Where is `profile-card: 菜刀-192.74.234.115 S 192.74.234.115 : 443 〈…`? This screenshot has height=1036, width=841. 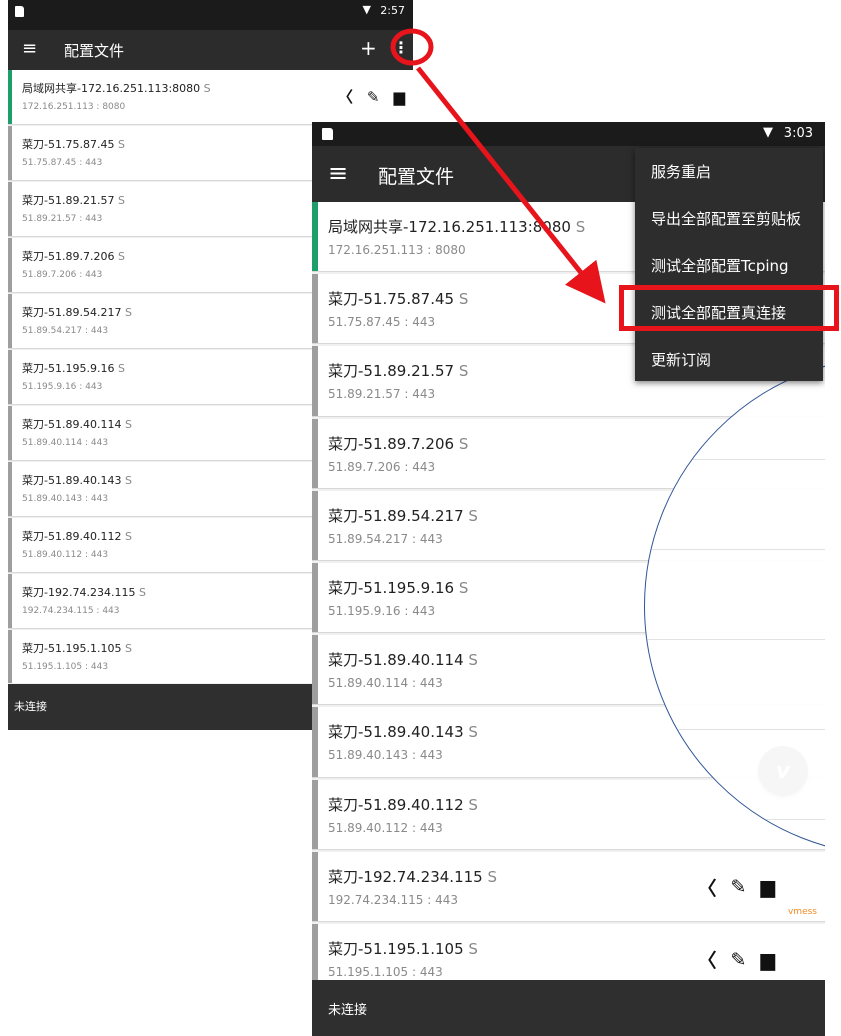
profile-card: 菜刀-192.74.234.115 S 192.74.234.115 : 443 〈… is located at coordinates (568, 886).